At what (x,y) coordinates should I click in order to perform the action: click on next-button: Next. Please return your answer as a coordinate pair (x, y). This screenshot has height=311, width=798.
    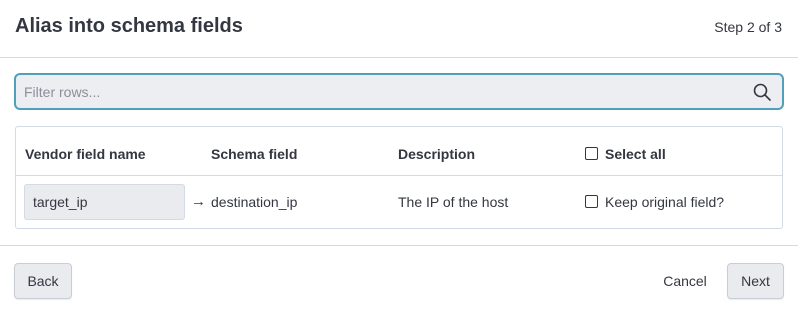
    Looking at the image, I should click on (755, 281).